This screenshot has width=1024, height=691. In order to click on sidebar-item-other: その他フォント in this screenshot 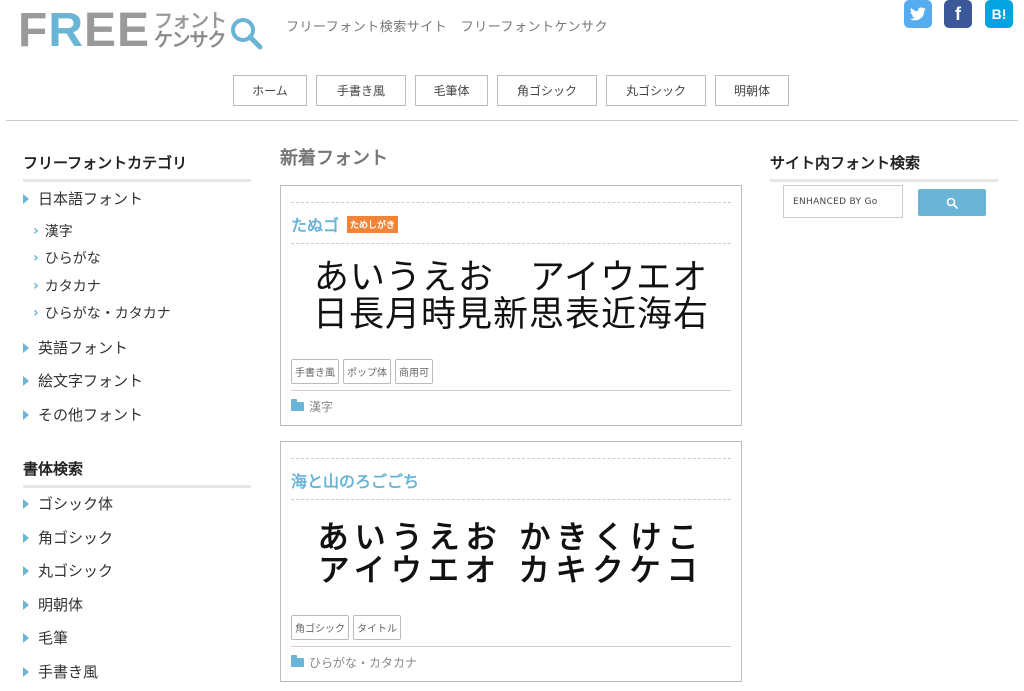, I will do `click(83, 414)`.